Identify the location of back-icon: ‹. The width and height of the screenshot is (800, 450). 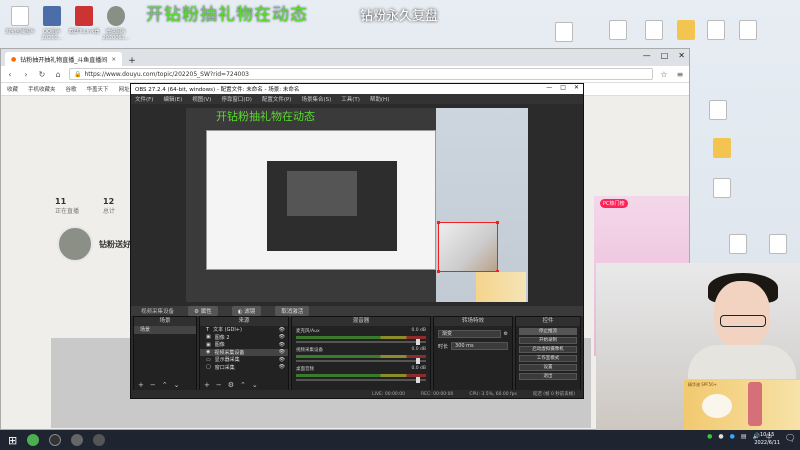
(10, 74).